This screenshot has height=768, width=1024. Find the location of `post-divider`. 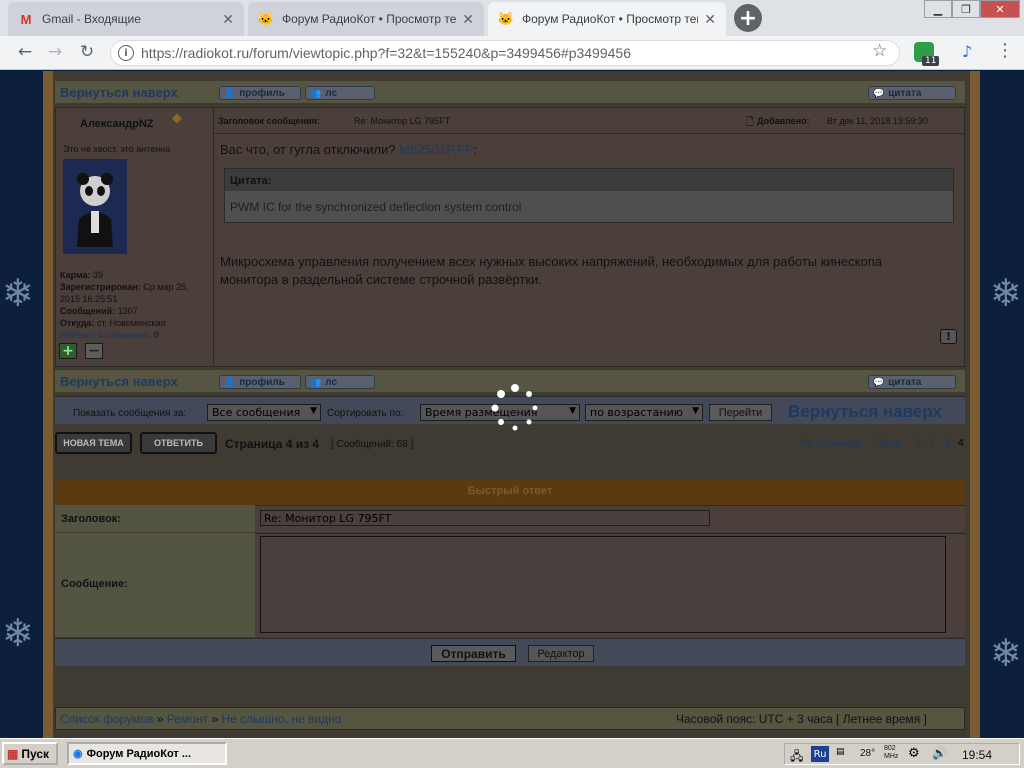

post-divider is located at coordinates (213, 237).